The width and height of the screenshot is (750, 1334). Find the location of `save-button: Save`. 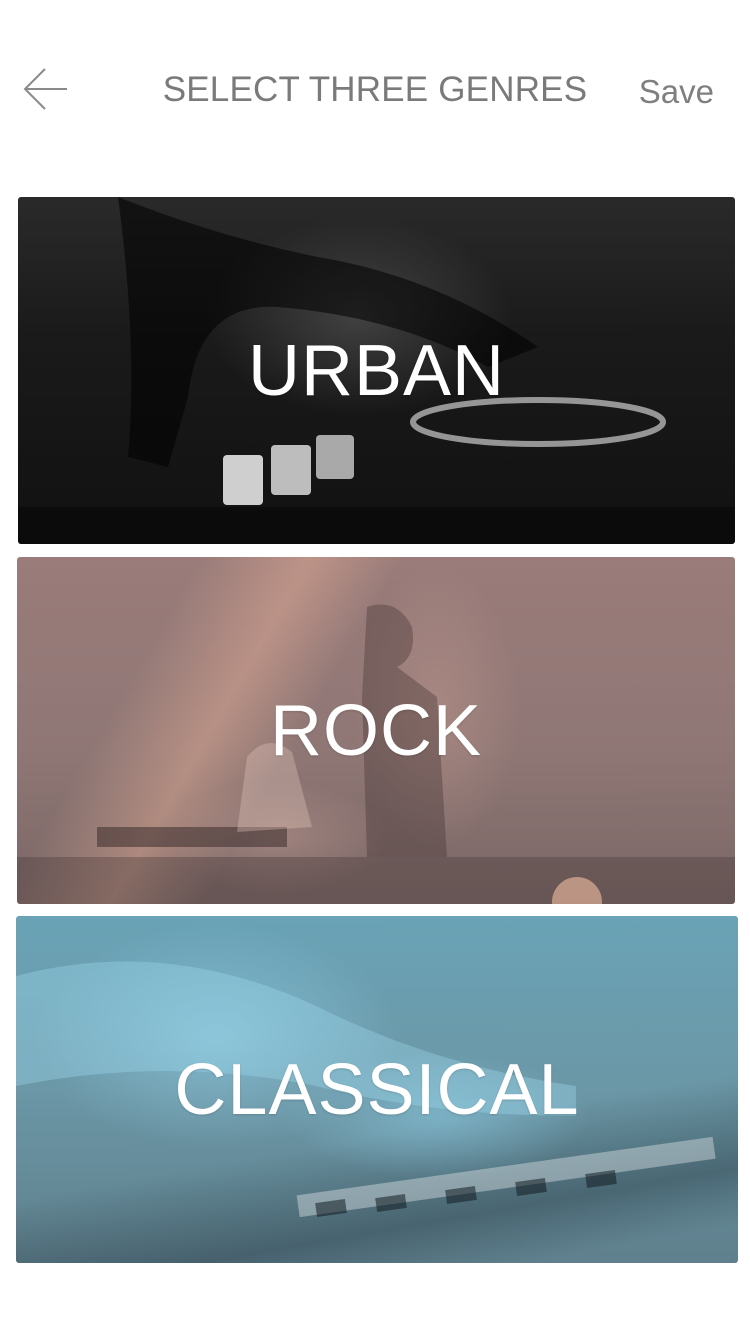

save-button: Save is located at coordinates (676, 92).